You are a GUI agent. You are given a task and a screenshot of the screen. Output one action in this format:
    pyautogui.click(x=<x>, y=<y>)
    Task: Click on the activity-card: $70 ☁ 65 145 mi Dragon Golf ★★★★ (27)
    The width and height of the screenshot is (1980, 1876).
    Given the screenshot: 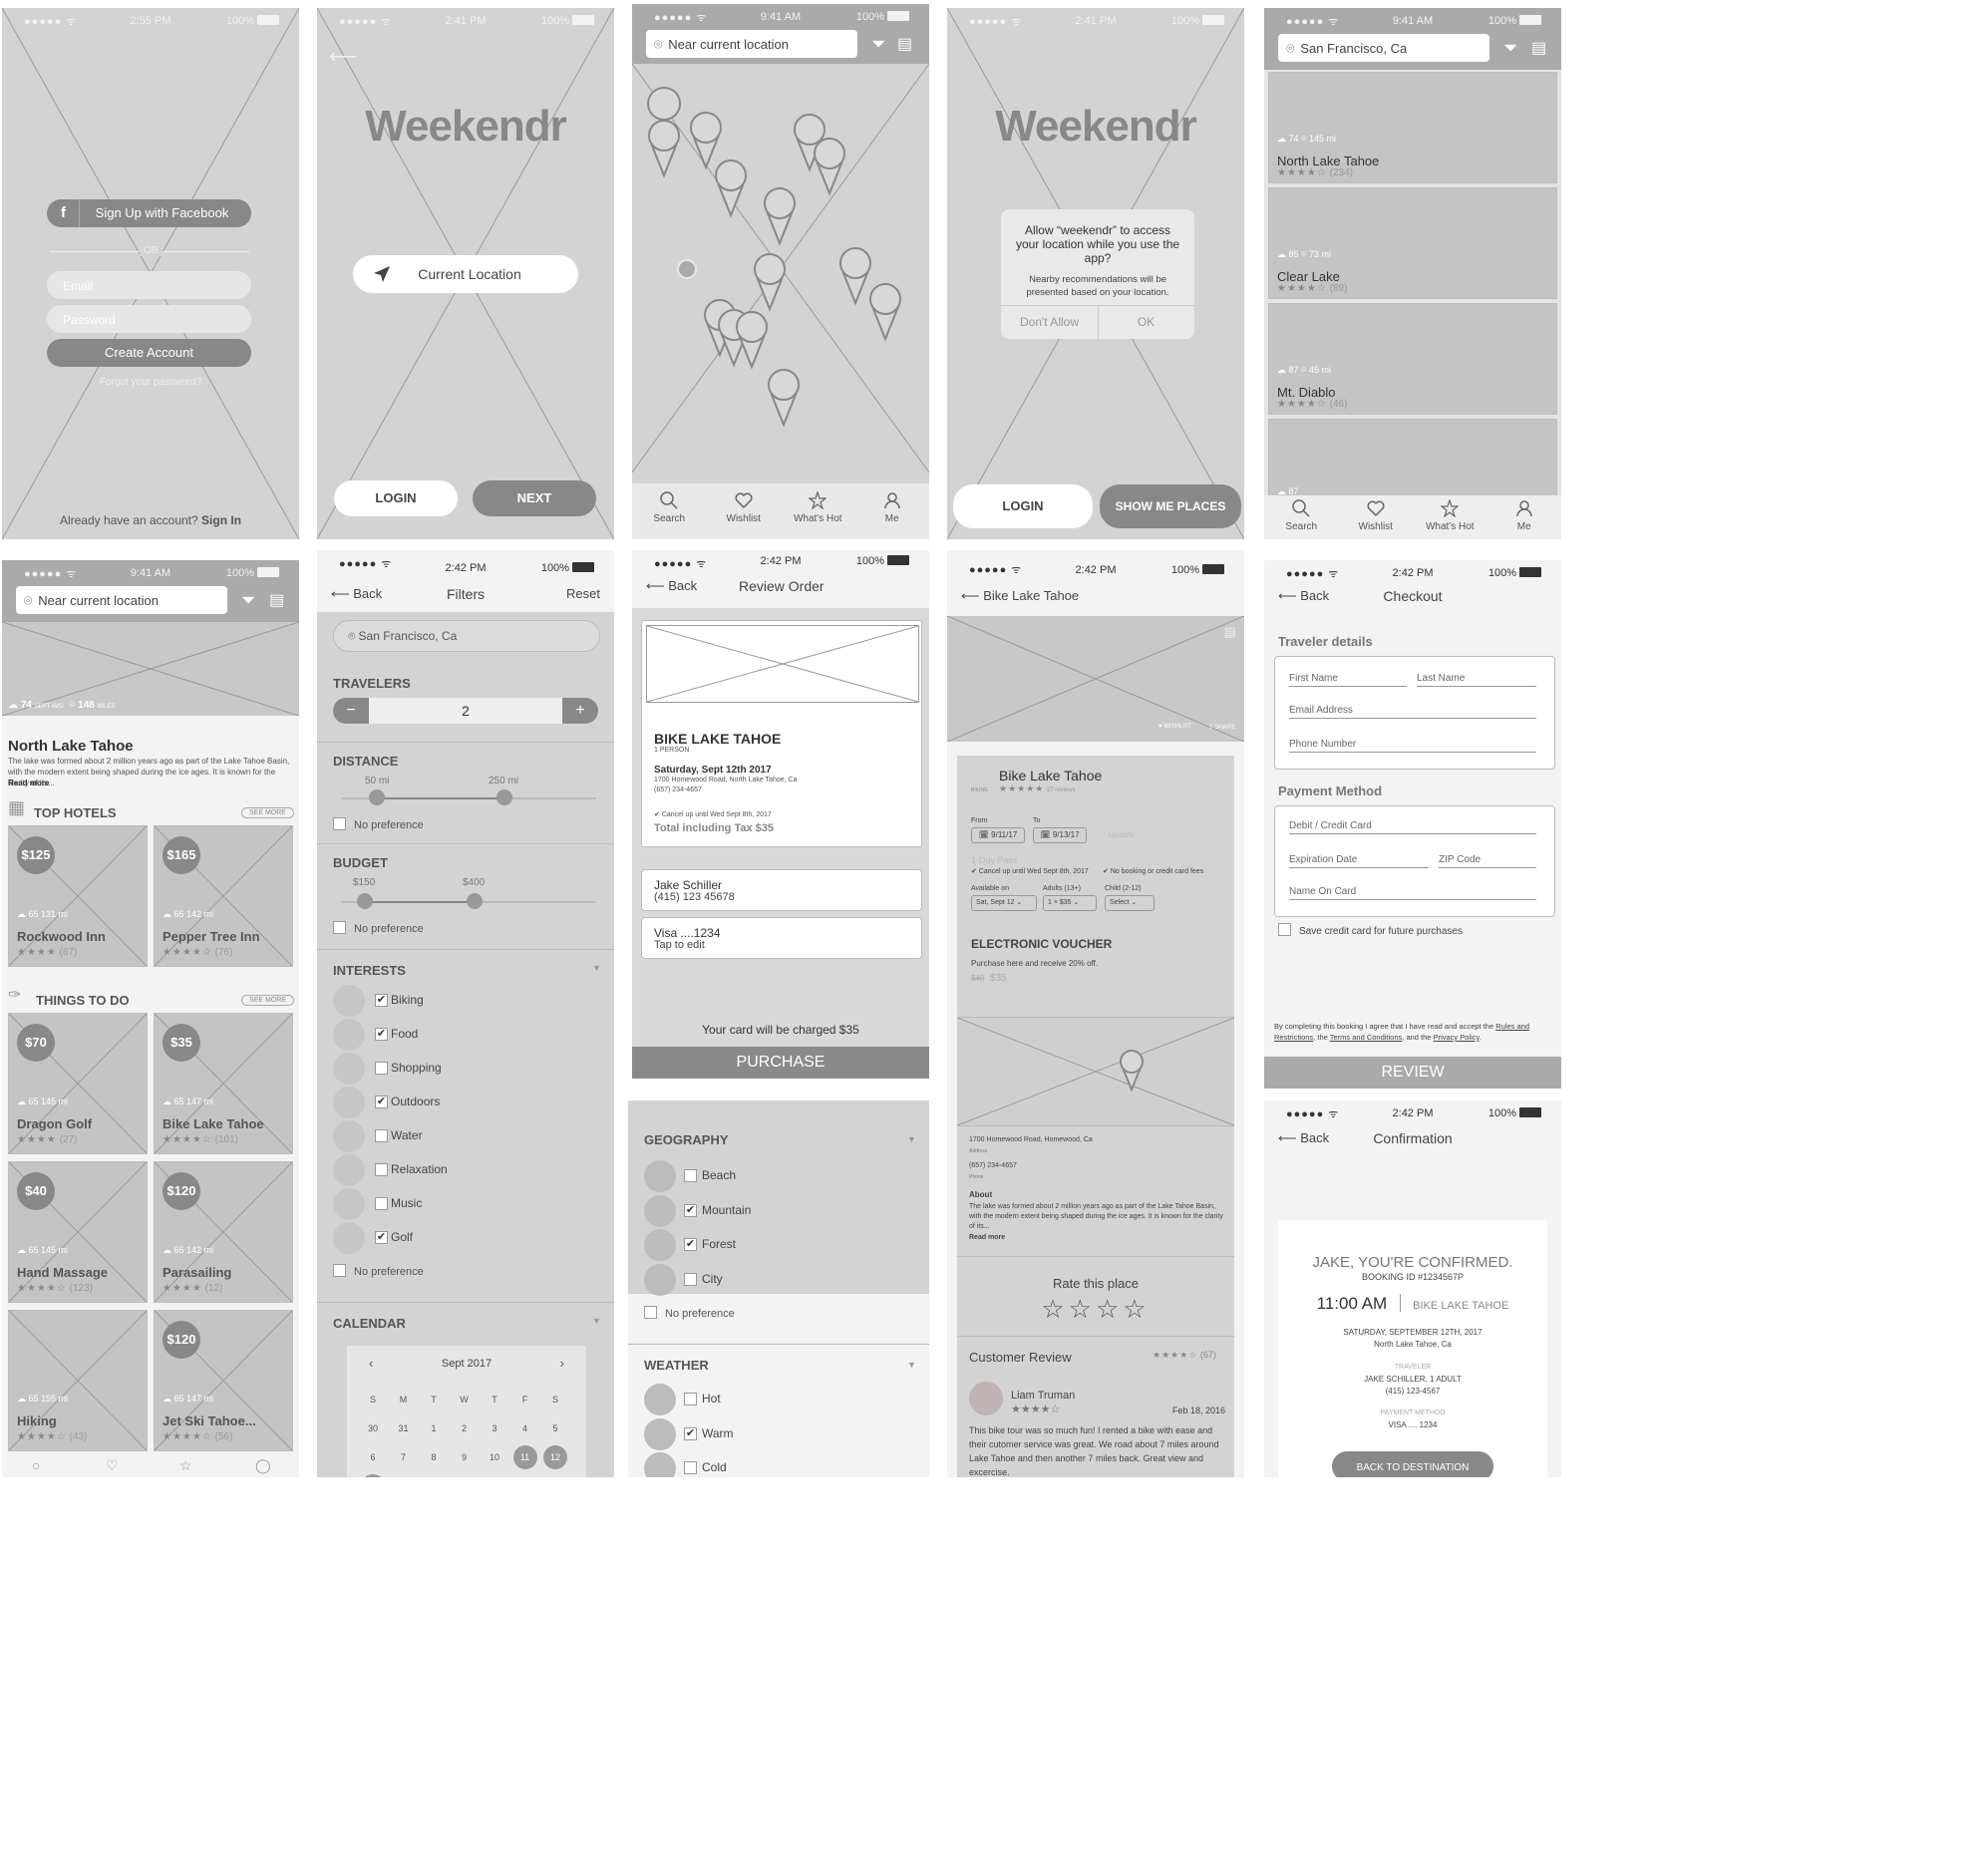 What is the action you would take?
    pyautogui.click(x=78, y=1084)
    